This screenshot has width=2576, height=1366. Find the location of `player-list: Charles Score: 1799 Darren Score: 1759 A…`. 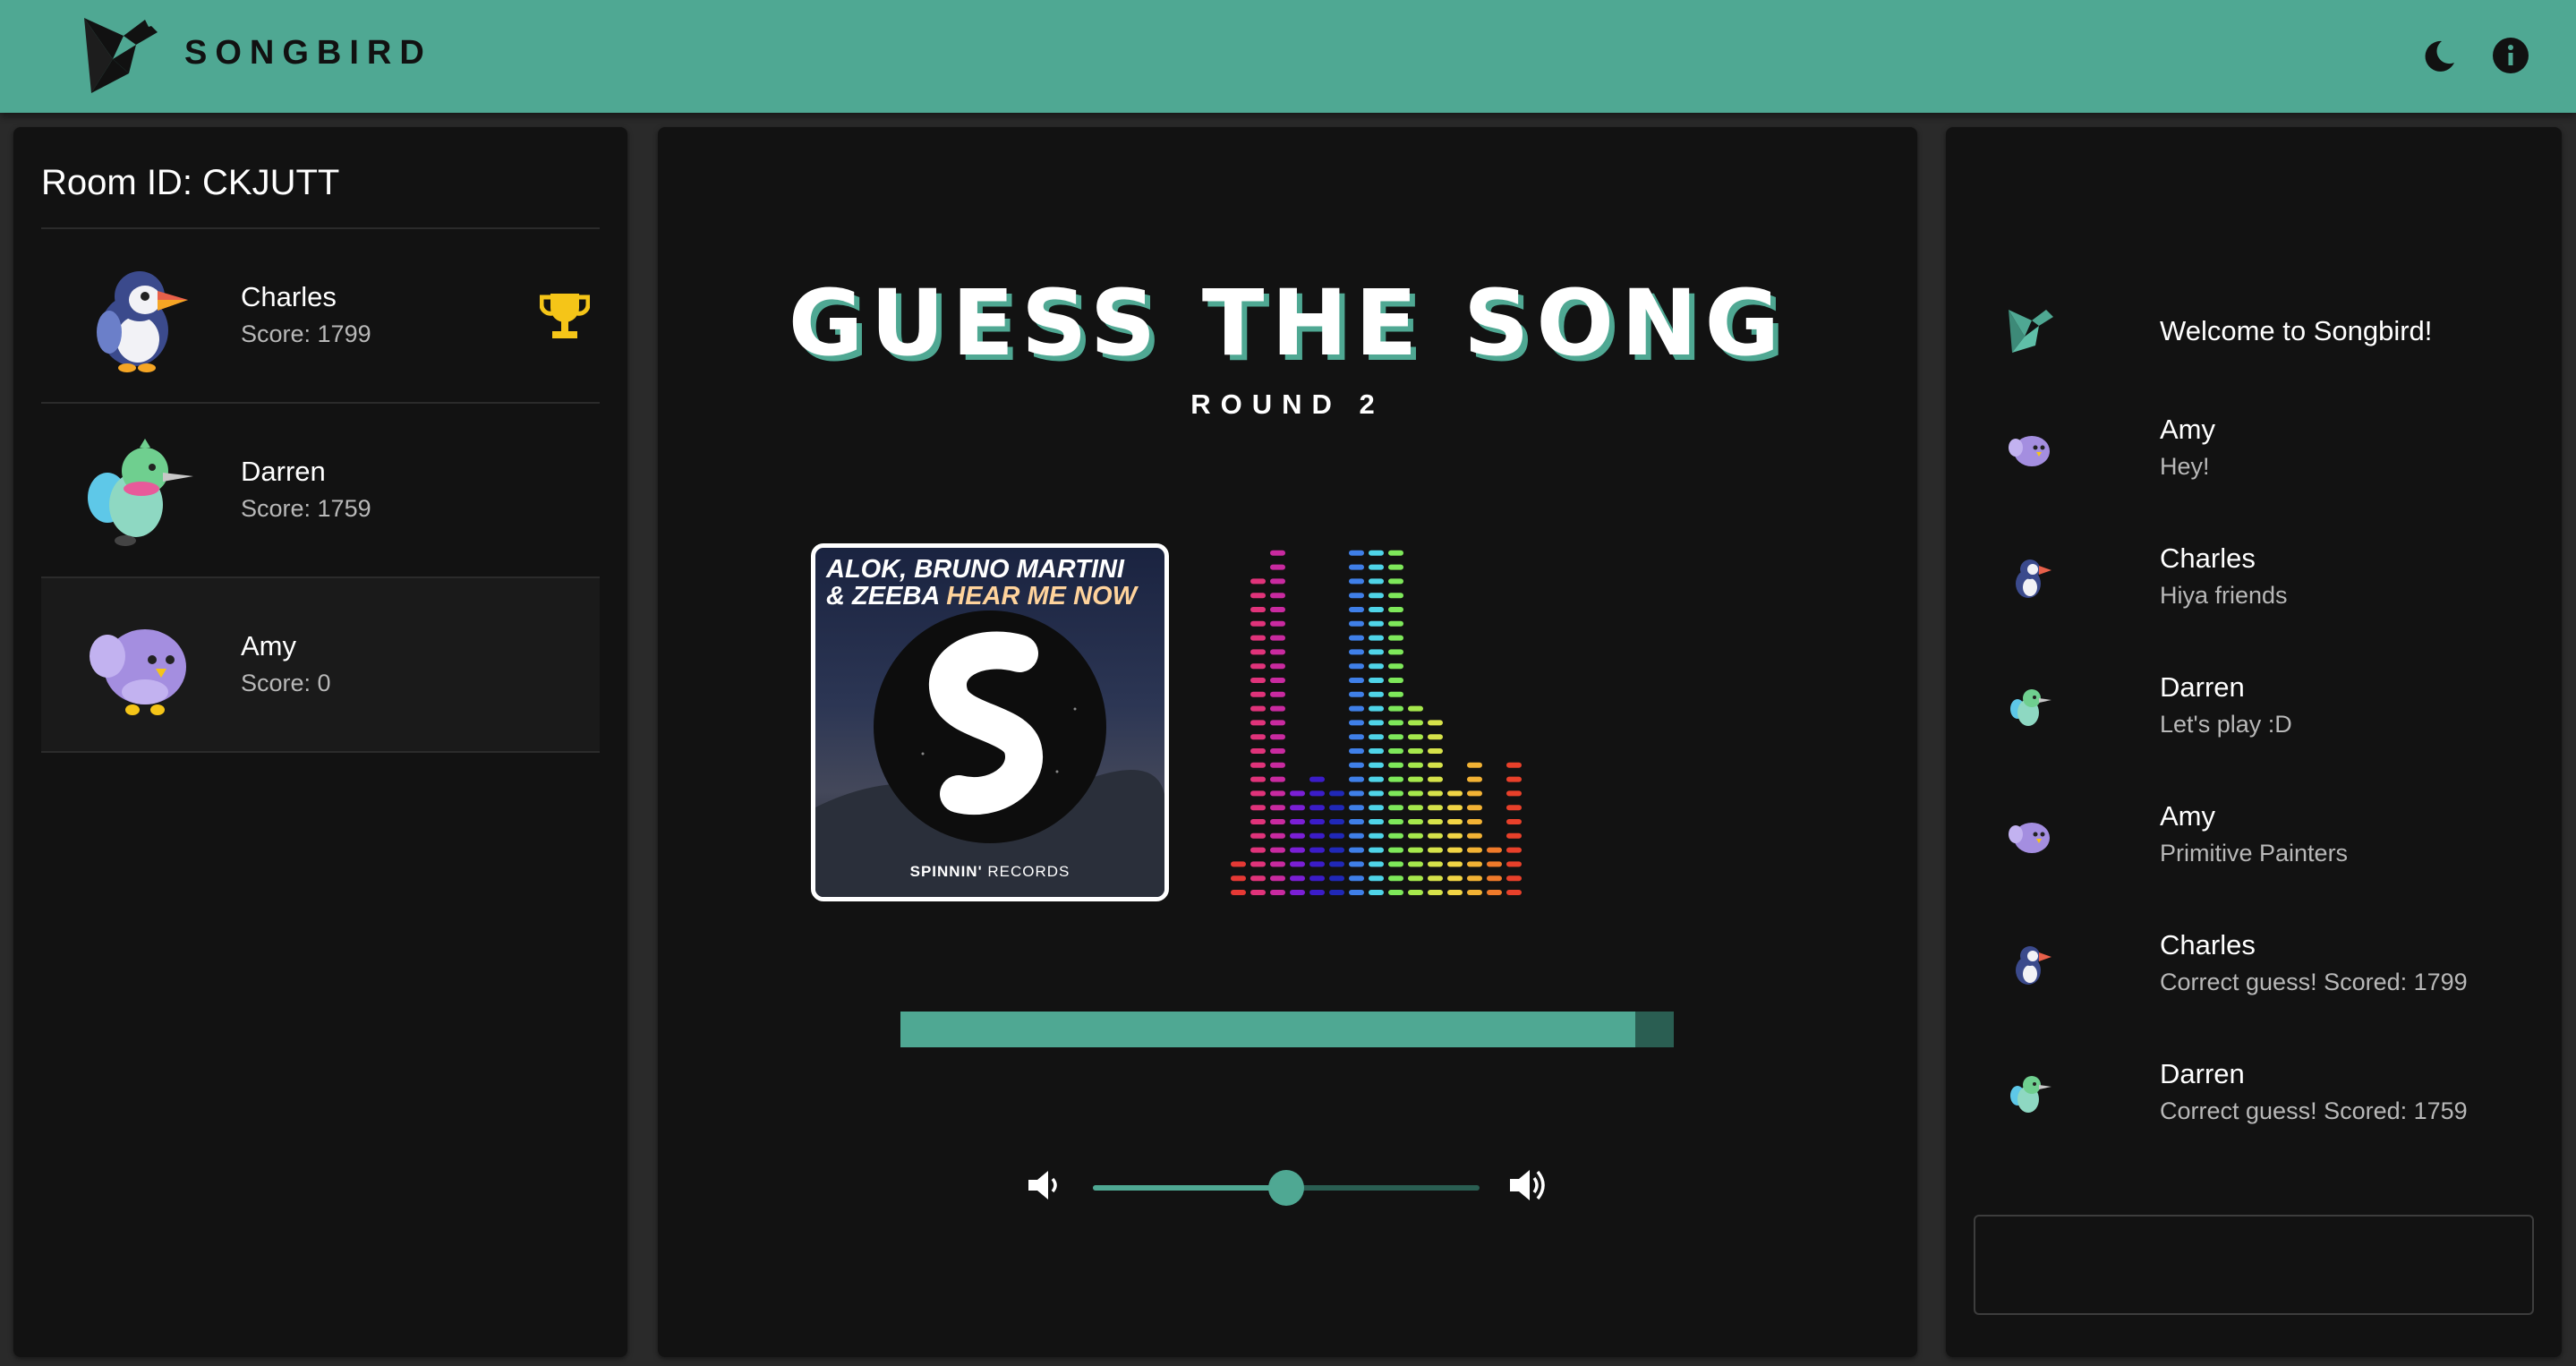

player-list: Charles Score: 1799 Darren Score: 1759 A… is located at coordinates (320, 490).